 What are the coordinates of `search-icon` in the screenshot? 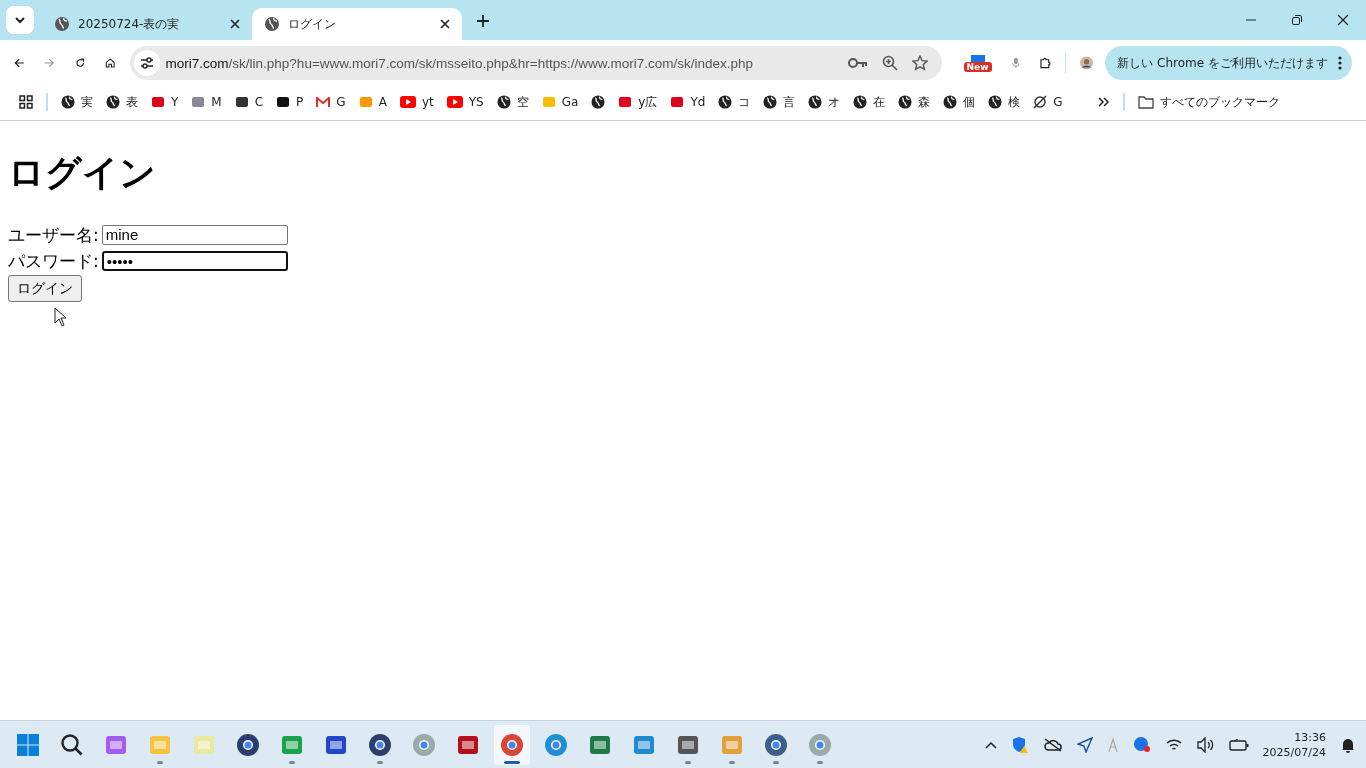 It's located at (72, 744).